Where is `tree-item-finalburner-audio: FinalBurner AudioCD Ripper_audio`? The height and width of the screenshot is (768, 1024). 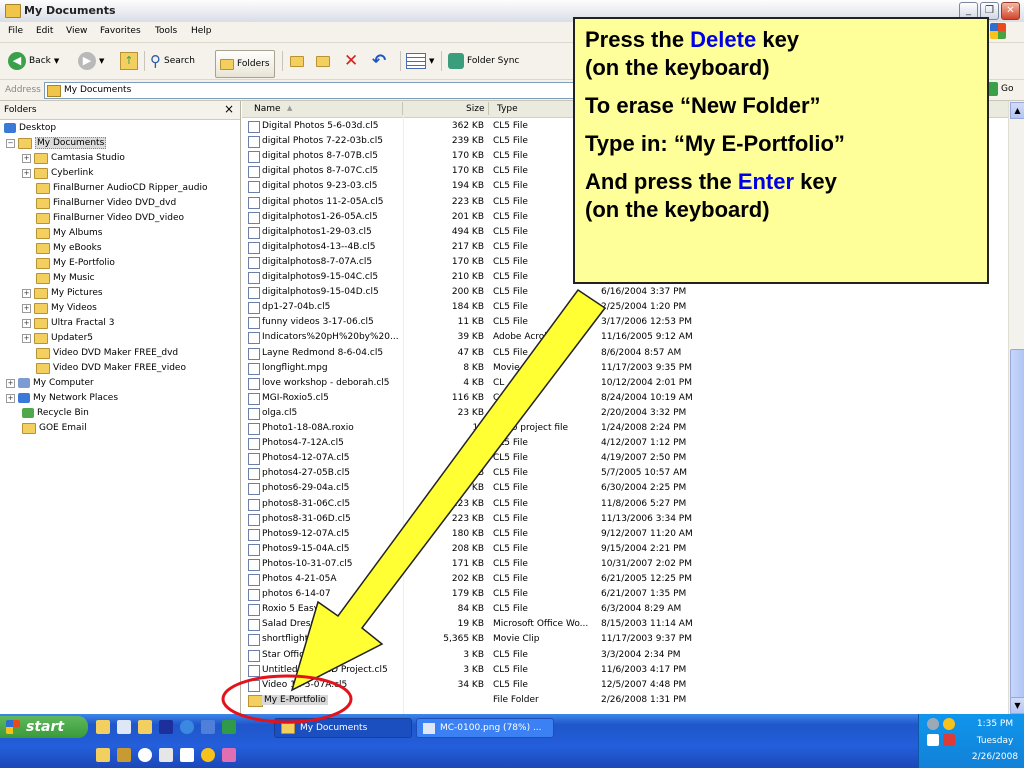
tree-item-finalburner-audio: FinalBurner AudioCD Ripper_audio is located at coordinates (121, 188).